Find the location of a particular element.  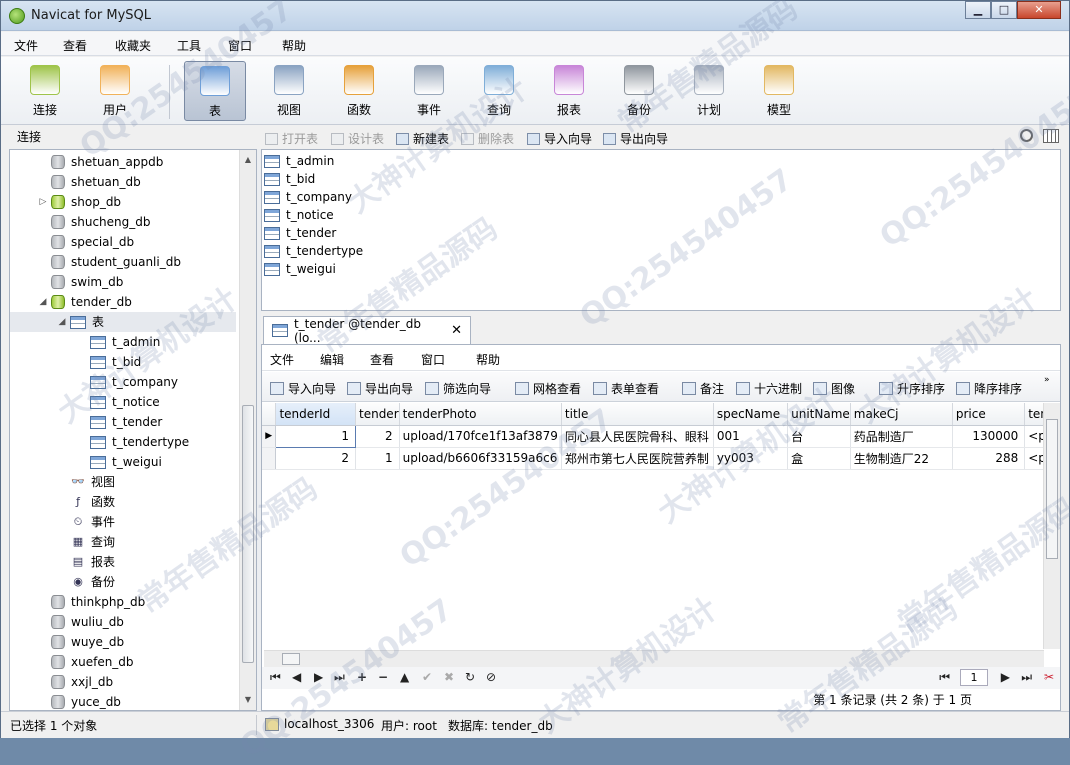

tab-t-tender: t_tender @tender_db (lo... ✕ is located at coordinates (367, 330).